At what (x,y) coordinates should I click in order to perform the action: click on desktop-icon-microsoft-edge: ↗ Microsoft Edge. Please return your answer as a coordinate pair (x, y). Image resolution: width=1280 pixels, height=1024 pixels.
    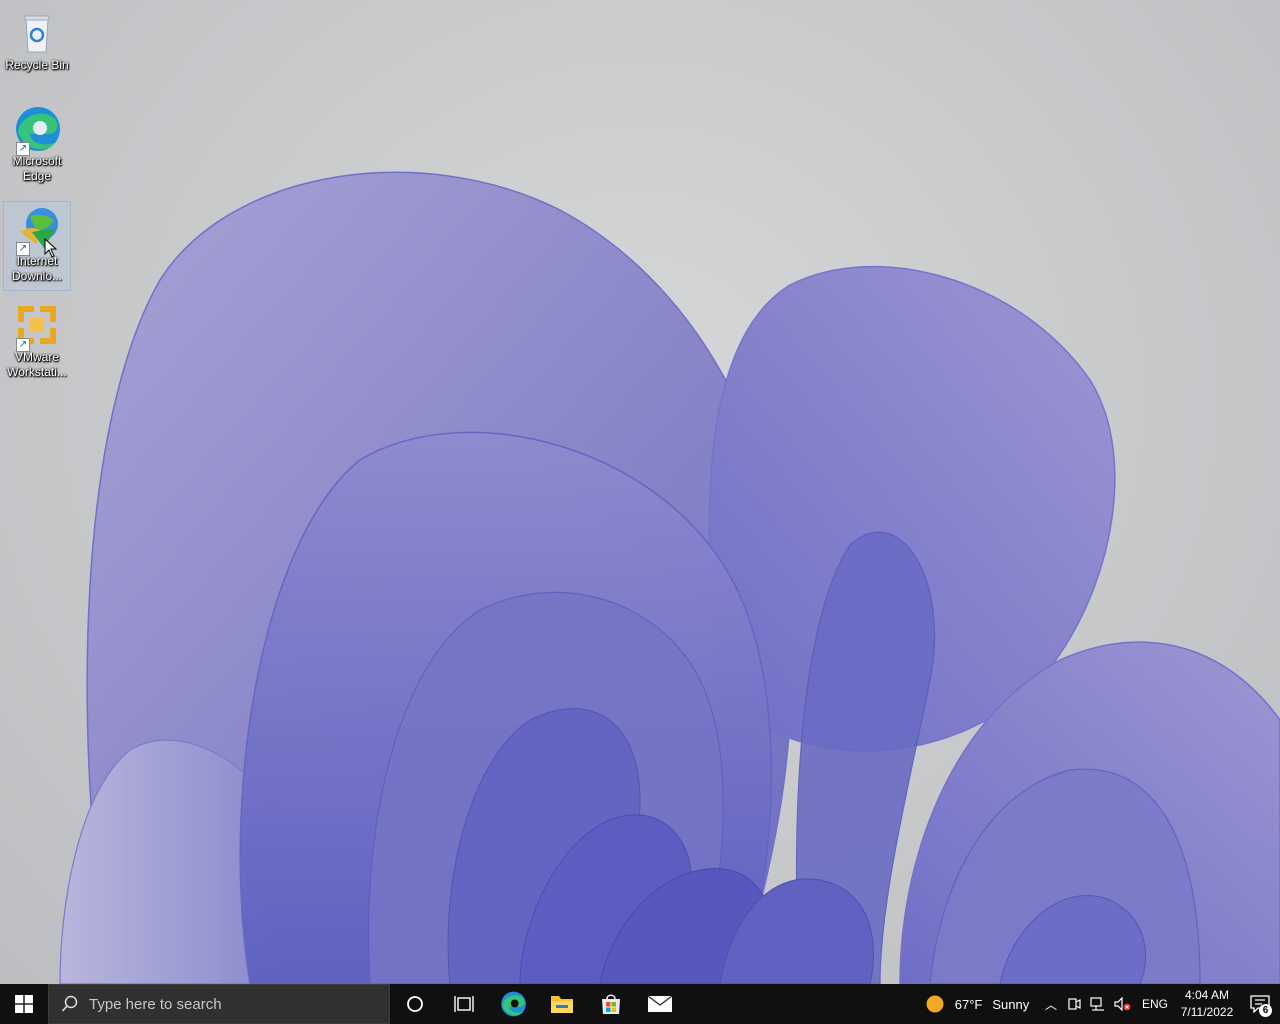
    Looking at the image, I should click on (37, 146).